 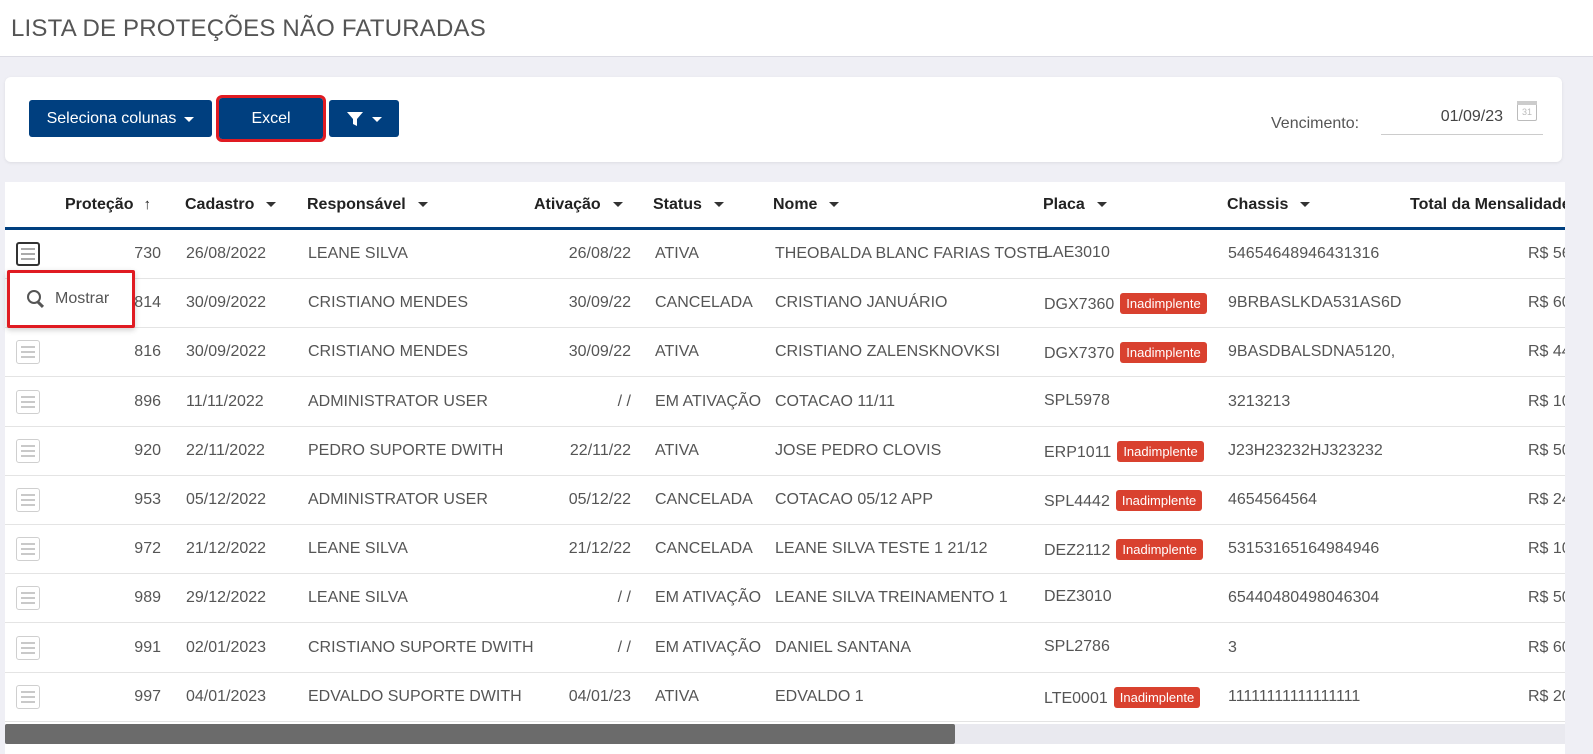 I want to click on column-header-nome: Nome, so click(x=806, y=205).